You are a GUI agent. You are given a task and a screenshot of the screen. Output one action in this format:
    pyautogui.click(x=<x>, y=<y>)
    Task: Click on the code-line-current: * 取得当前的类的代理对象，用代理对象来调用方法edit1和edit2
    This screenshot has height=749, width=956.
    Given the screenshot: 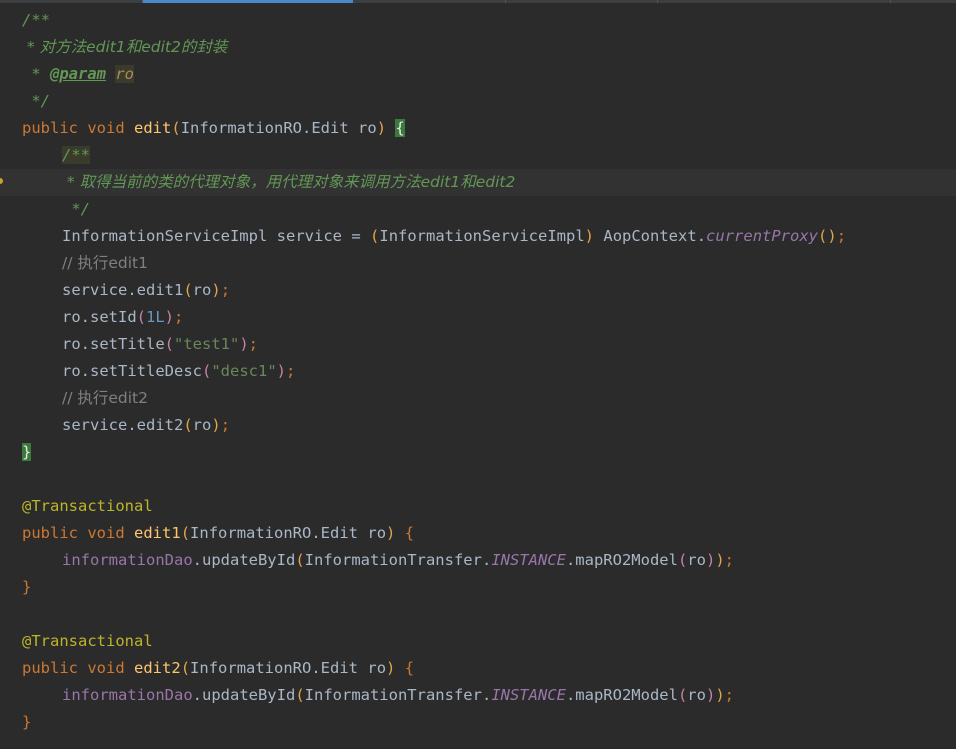 What is the action you would take?
    pyautogui.click(x=478, y=182)
    